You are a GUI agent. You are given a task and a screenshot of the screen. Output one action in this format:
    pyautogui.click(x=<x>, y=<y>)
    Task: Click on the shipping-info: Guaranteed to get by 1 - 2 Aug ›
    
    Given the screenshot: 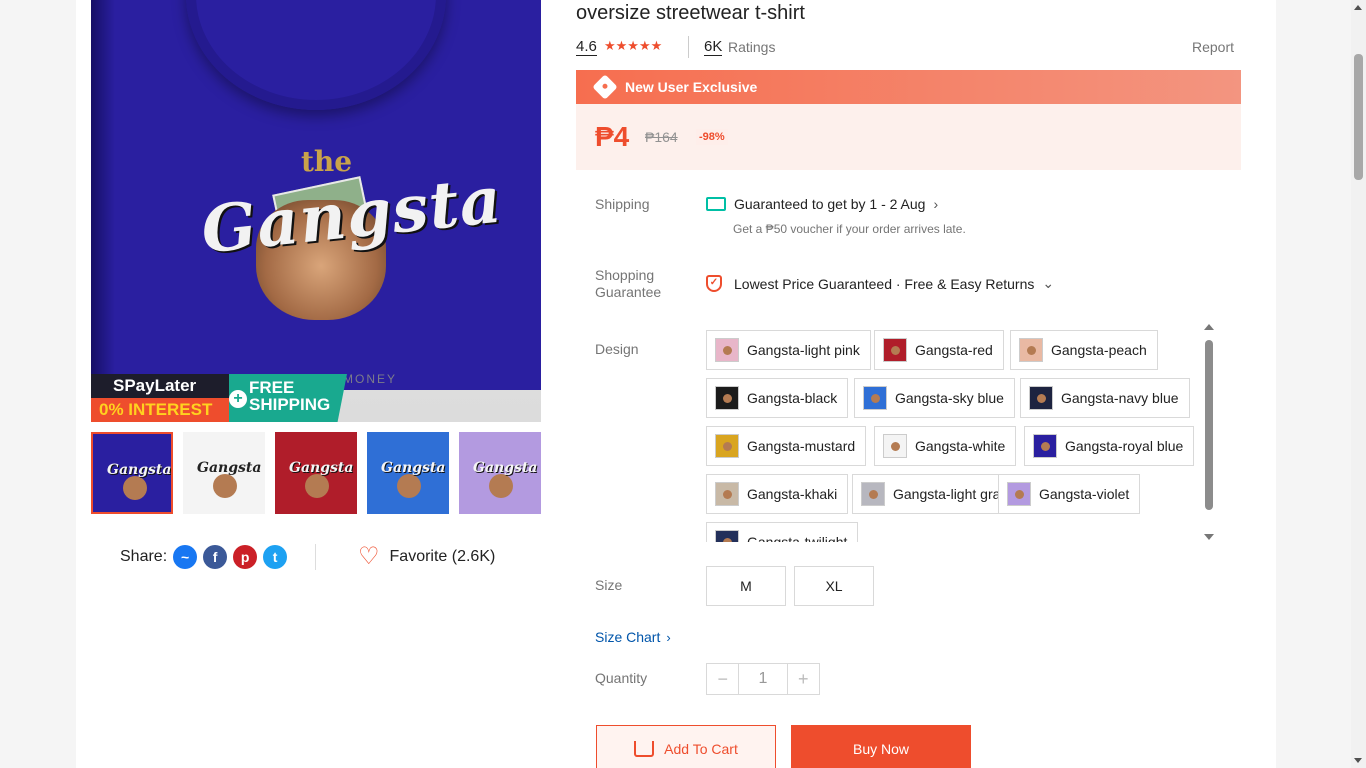 What is the action you would take?
    pyautogui.click(x=822, y=204)
    